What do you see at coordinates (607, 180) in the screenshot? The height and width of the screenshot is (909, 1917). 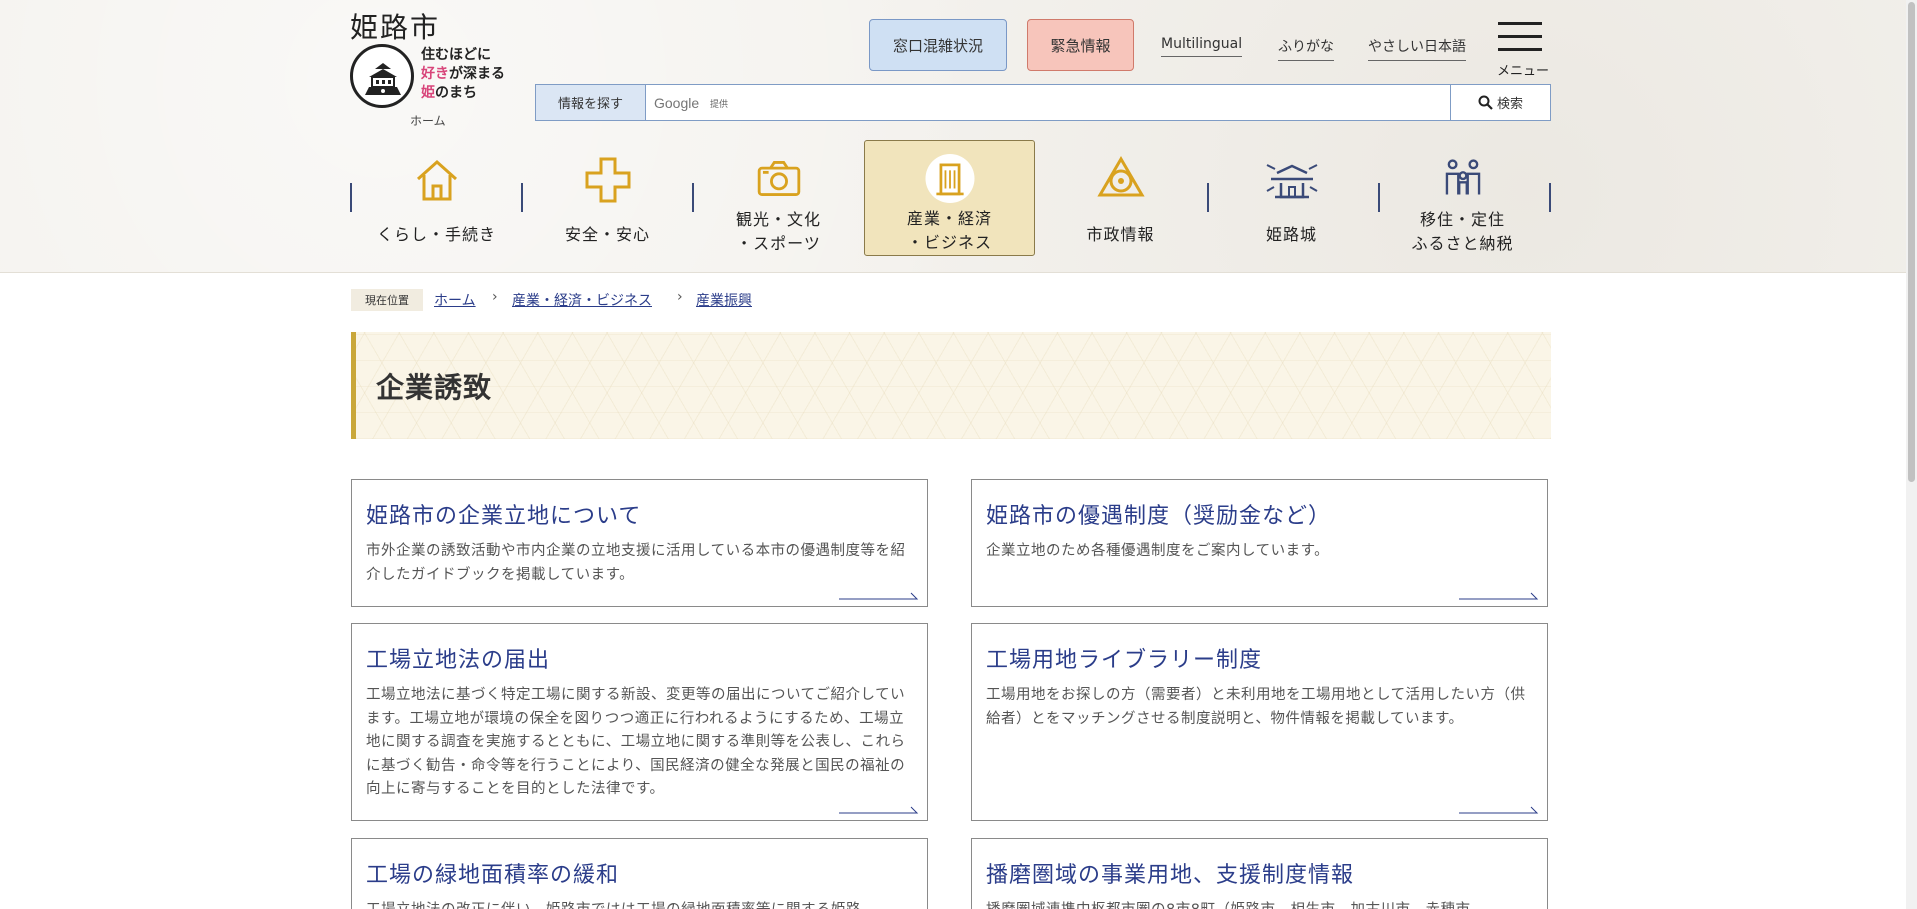 I see `cross-icon` at bounding box center [607, 180].